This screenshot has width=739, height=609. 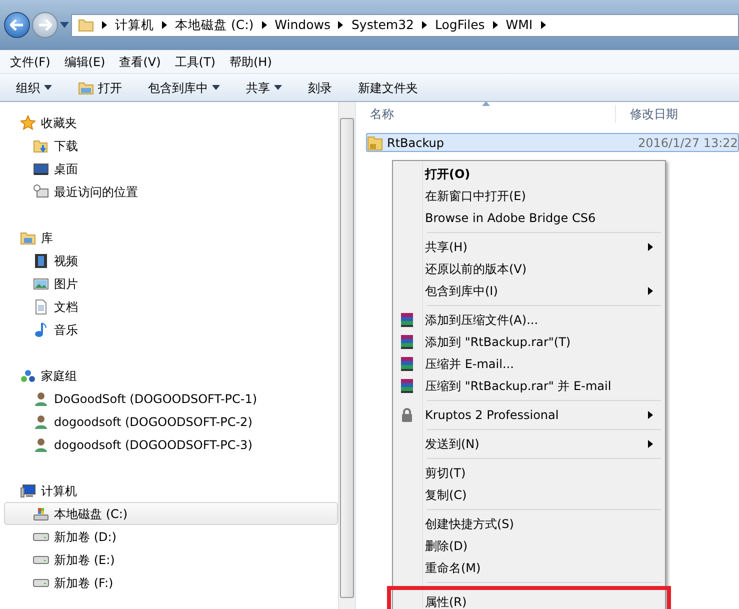 What do you see at coordinates (529, 247) in the screenshot?
I see `menu-item: 共享(H)` at bounding box center [529, 247].